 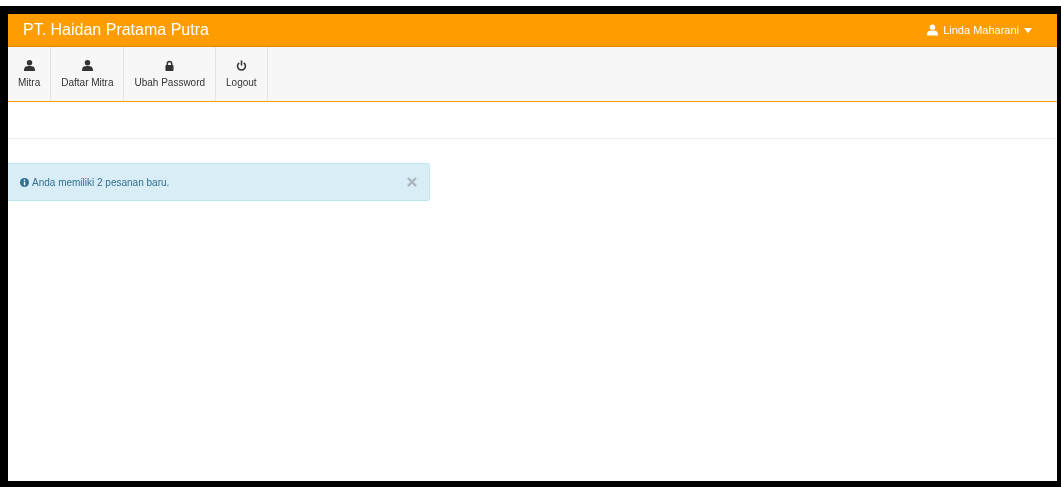 What do you see at coordinates (88, 74) in the screenshot?
I see `toolbar-button: Daftar Mitra` at bounding box center [88, 74].